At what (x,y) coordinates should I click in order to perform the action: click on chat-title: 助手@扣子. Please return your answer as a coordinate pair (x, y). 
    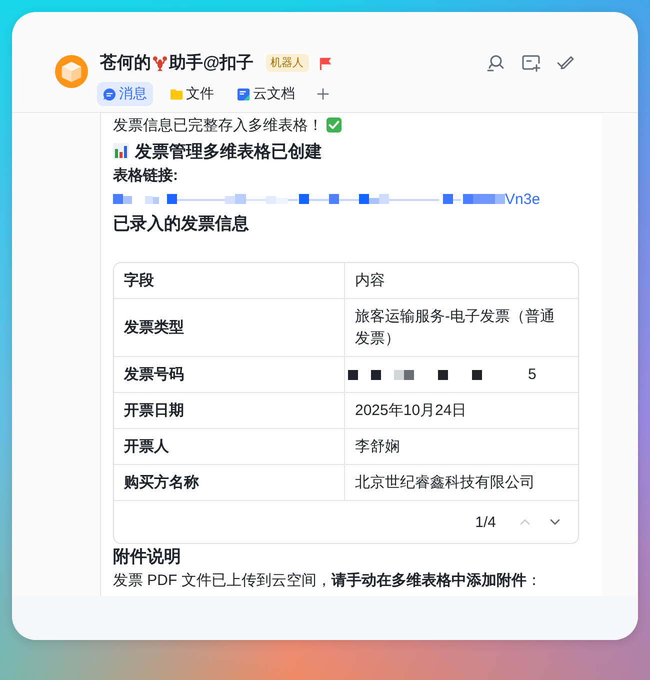
    Looking at the image, I should click on (211, 63).